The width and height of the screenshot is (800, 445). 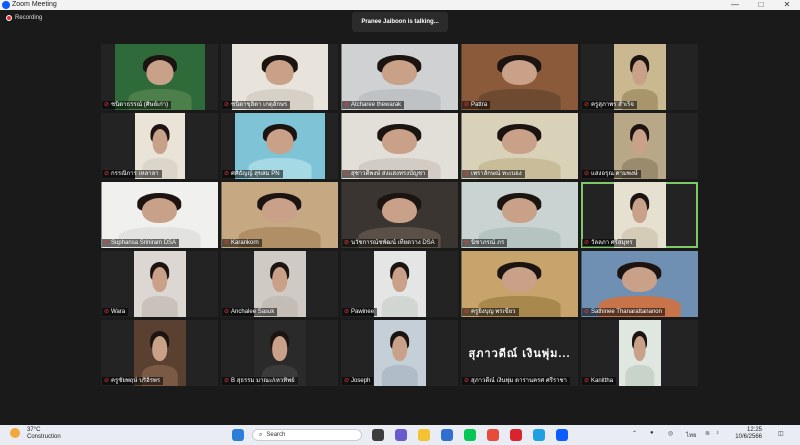 What do you see at coordinates (761, 5) in the screenshot?
I see `maximize-button: □` at bounding box center [761, 5].